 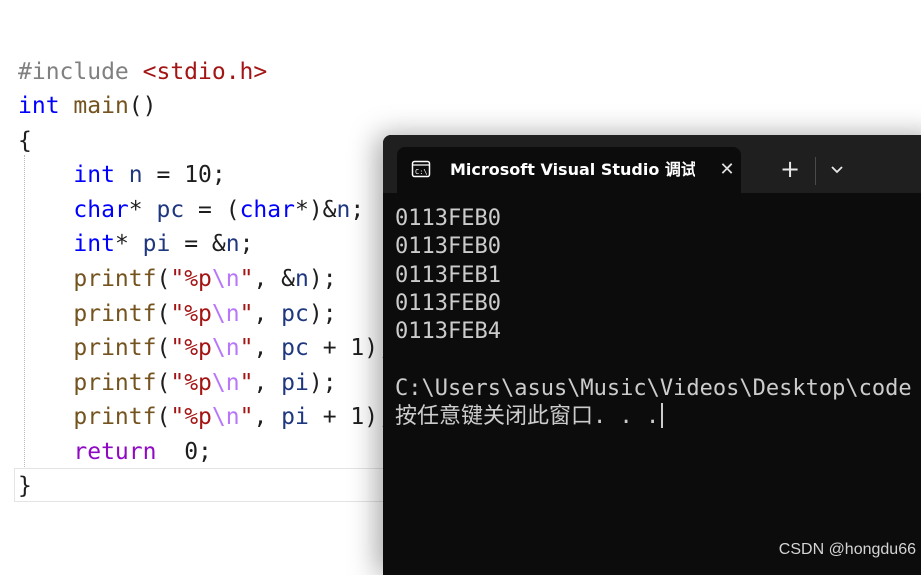 What do you see at coordinates (198, 244) in the screenshot?
I see `code-token: = &` at bounding box center [198, 244].